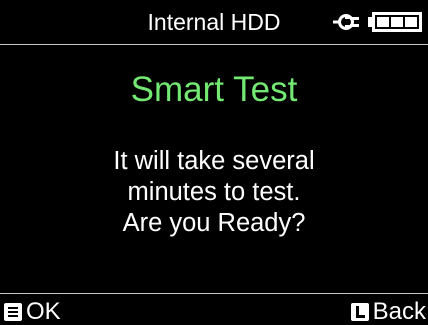 Image resolution: width=428 pixels, height=325 pixels. I want to click on l-key-icon, so click(359, 312).